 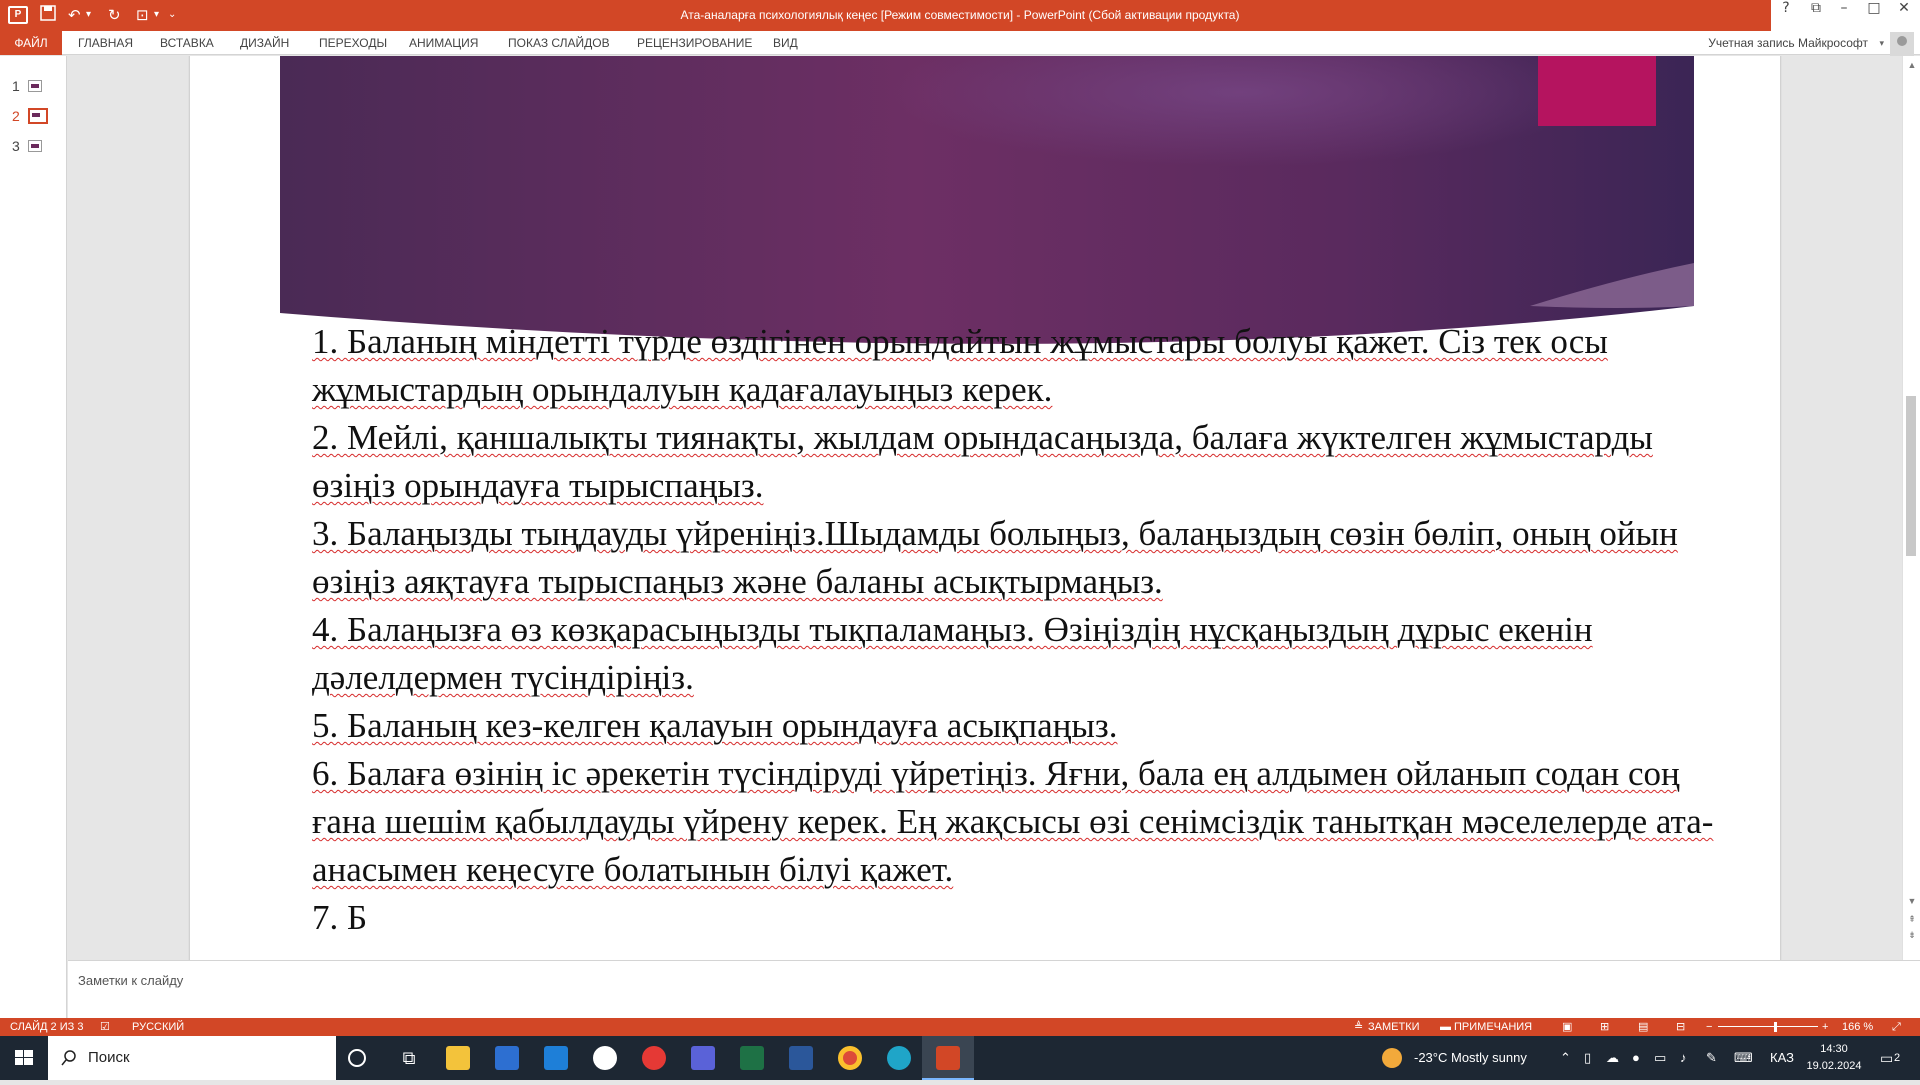 What do you see at coordinates (31, 43) in the screenshot?
I see `tab-file: ФАЙЛ` at bounding box center [31, 43].